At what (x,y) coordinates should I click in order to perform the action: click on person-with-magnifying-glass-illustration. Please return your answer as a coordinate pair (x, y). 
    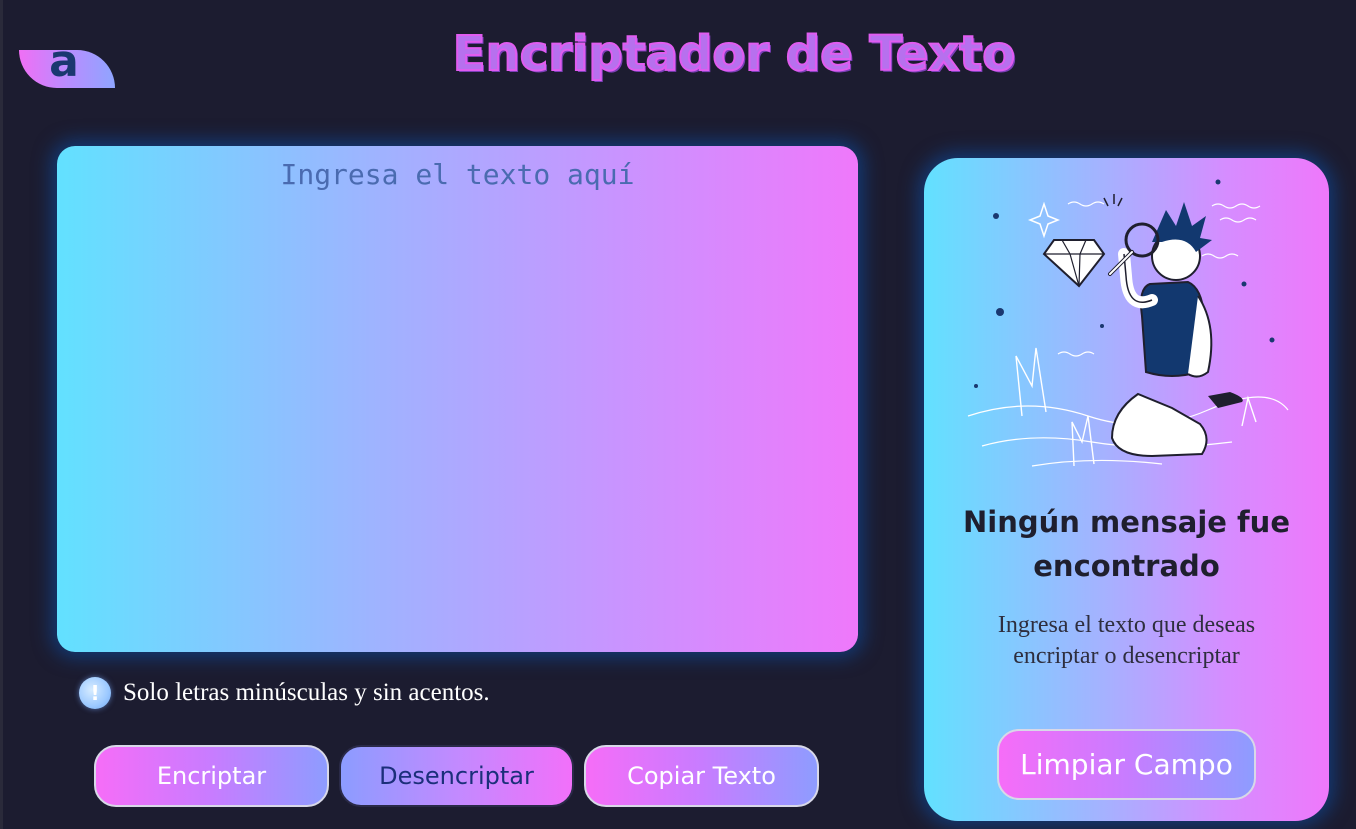
    Looking at the image, I should click on (1128, 323).